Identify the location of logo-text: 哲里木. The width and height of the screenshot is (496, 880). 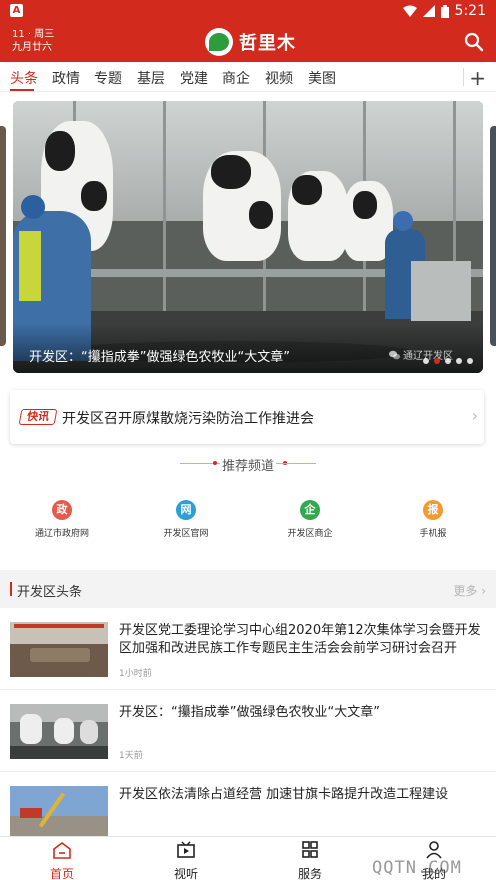
(267, 43).